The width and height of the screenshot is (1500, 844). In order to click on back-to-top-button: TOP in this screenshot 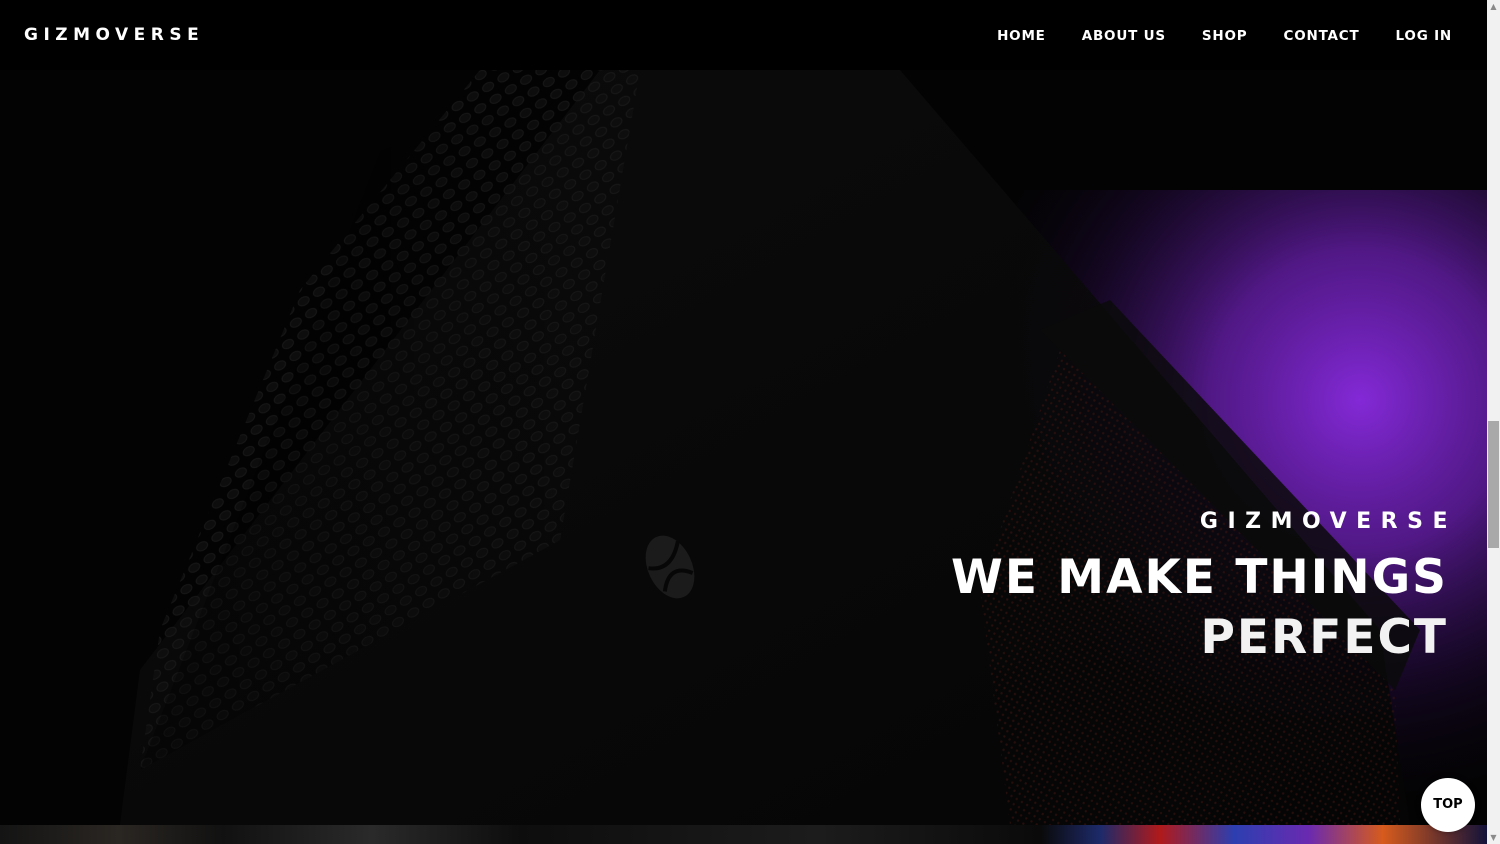, I will do `click(1448, 805)`.